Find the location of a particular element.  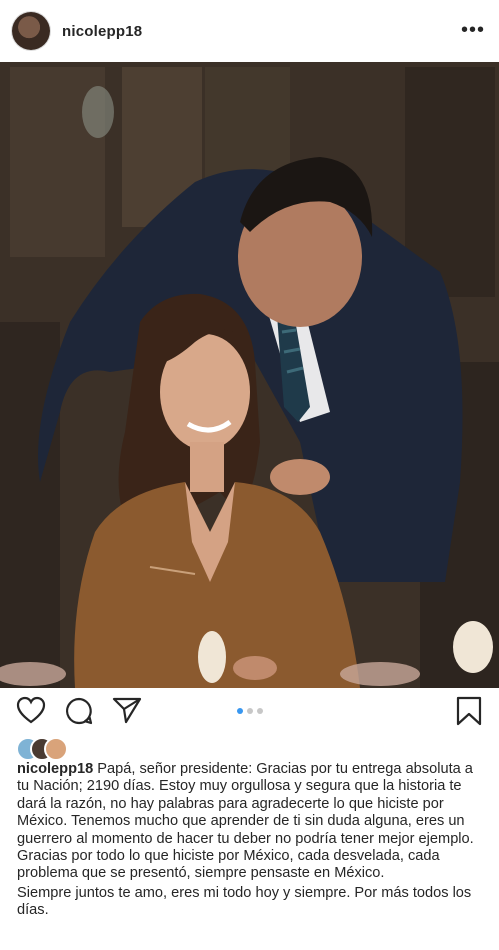

post-actions is located at coordinates (249, 710).